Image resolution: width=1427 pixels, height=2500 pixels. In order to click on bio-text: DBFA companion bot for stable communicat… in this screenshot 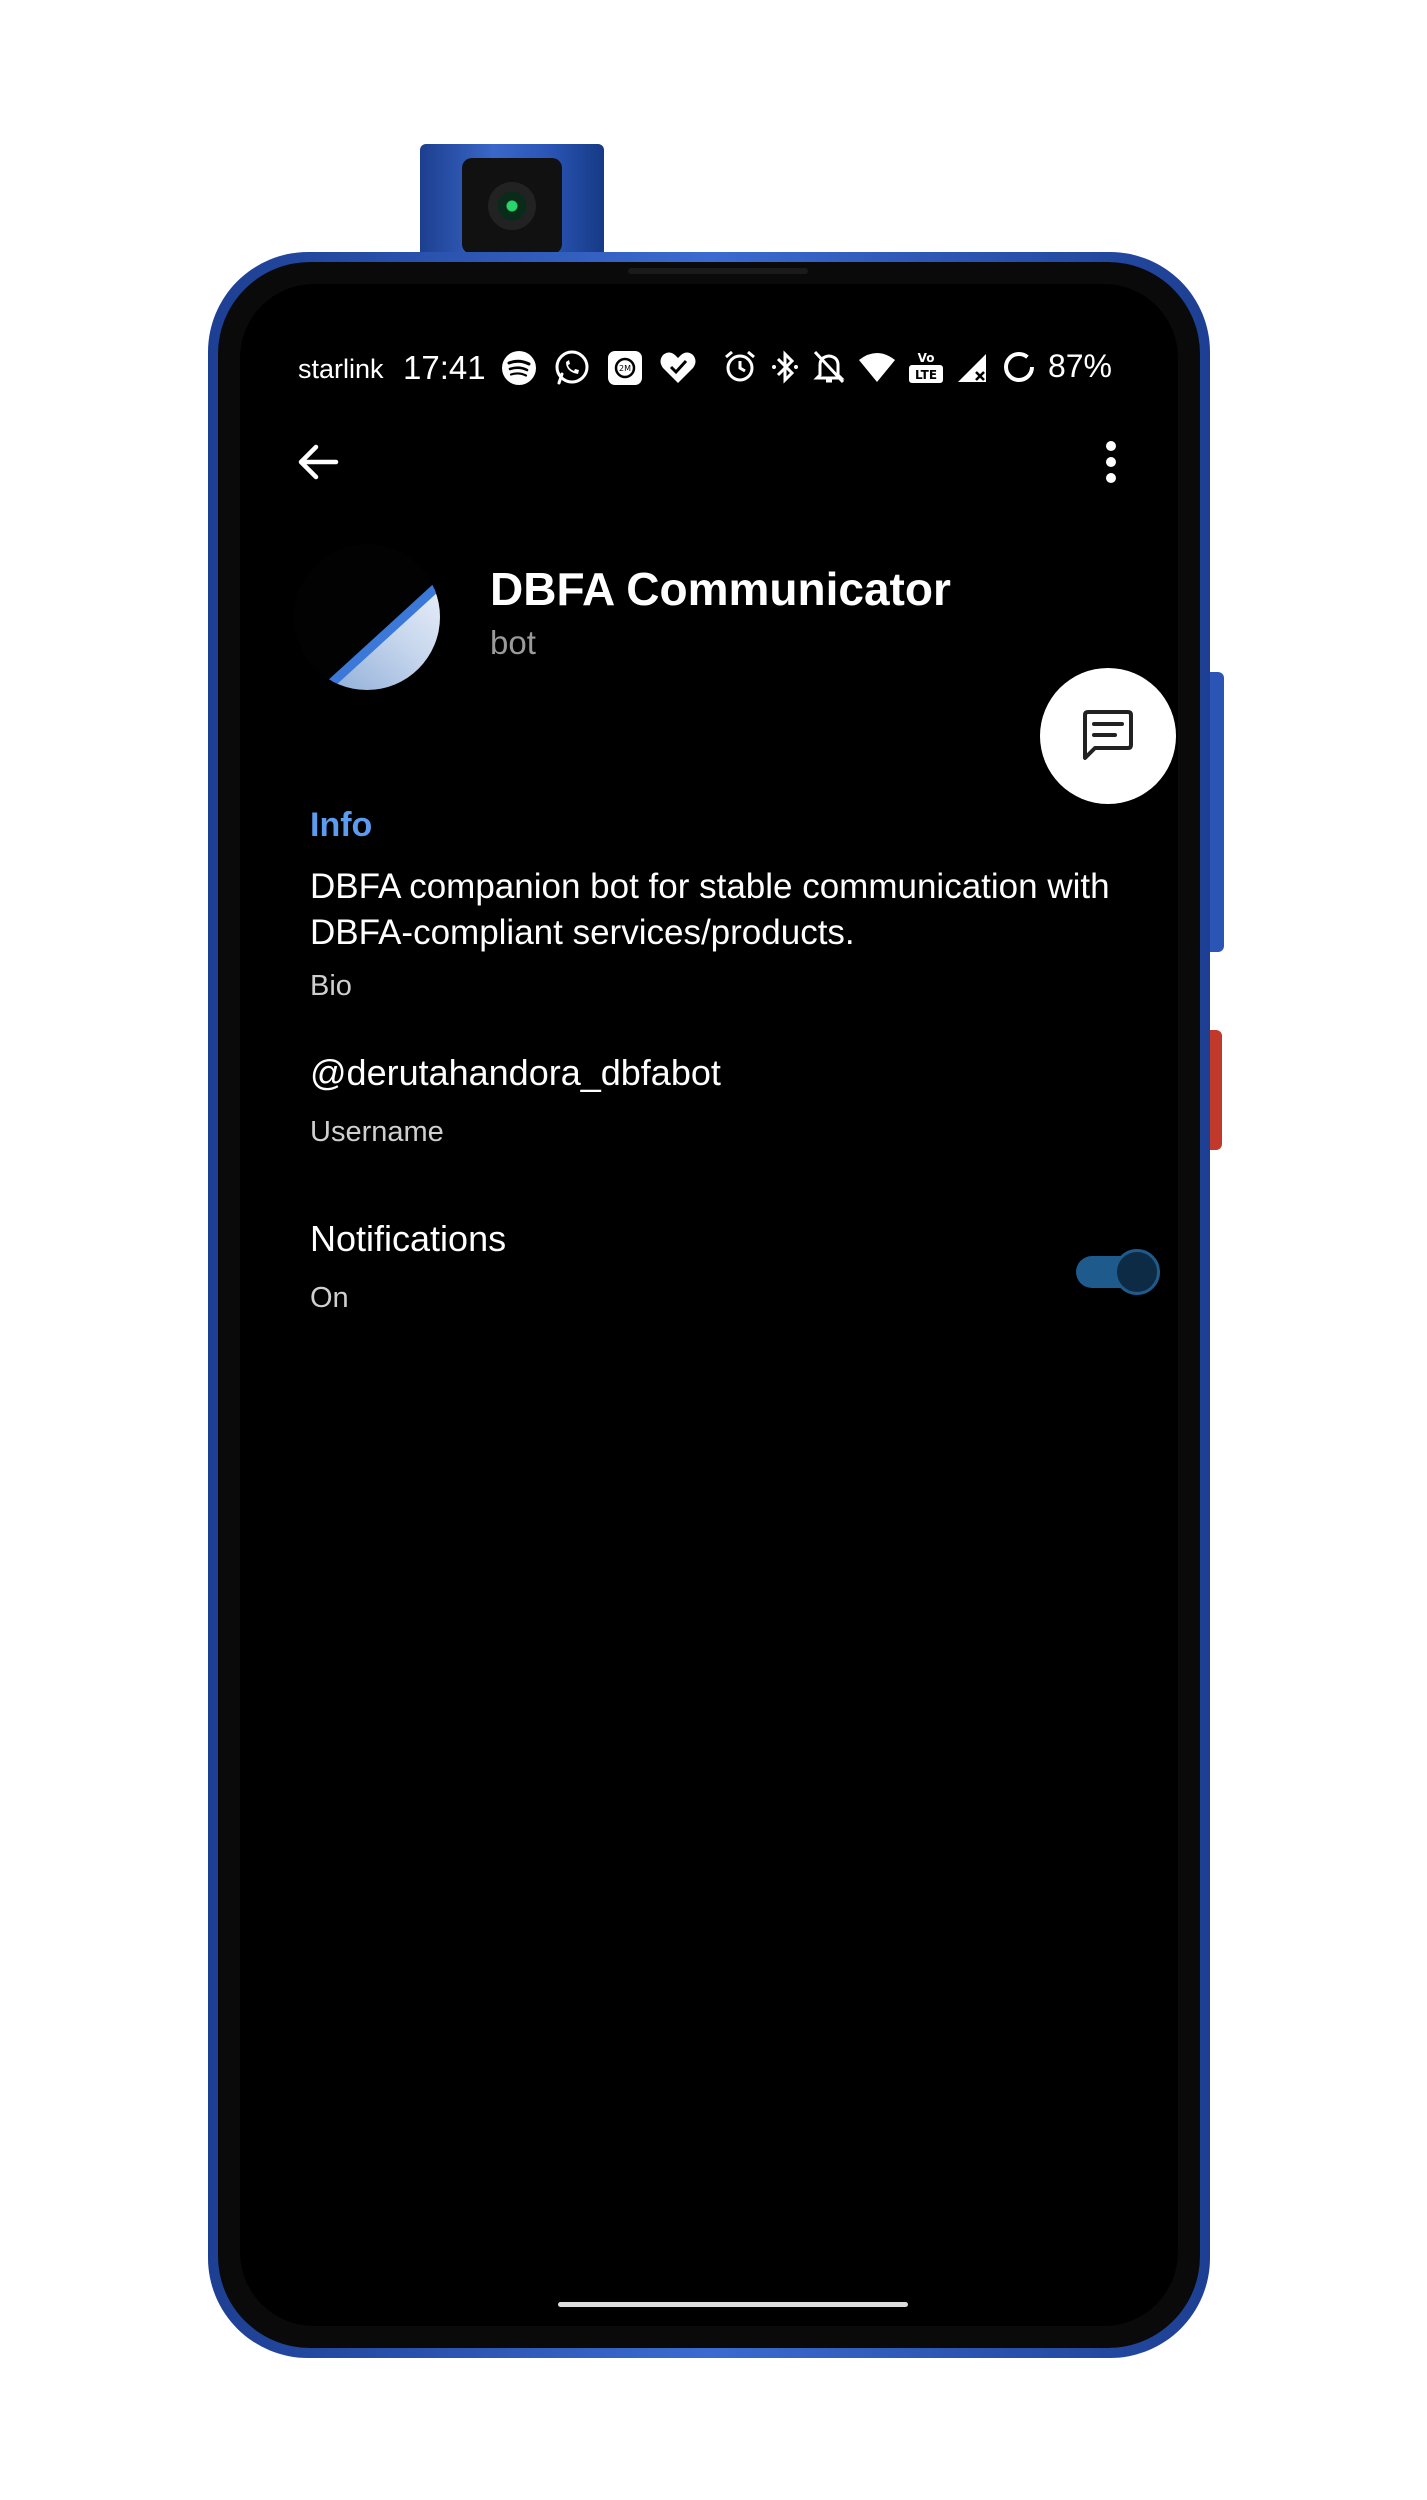, I will do `click(740, 910)`.